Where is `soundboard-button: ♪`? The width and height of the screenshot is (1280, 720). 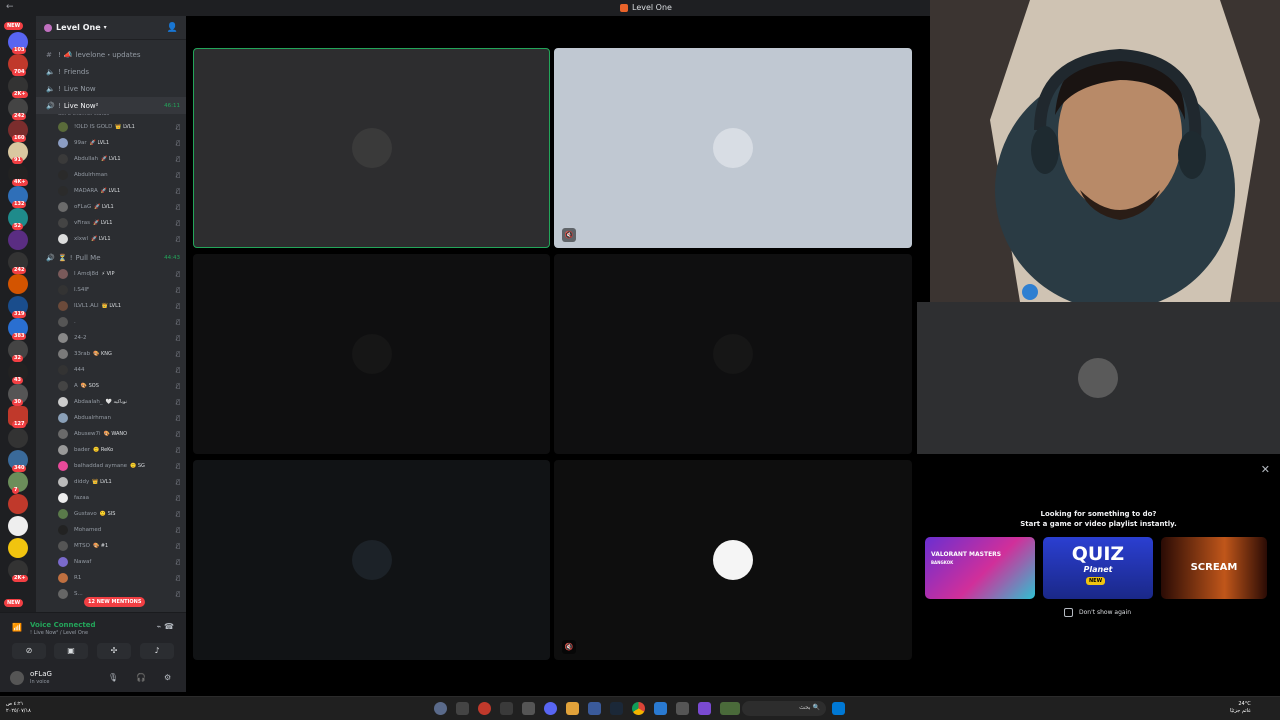 soundboard-button: ♪ is located at coordinates (157, 651).